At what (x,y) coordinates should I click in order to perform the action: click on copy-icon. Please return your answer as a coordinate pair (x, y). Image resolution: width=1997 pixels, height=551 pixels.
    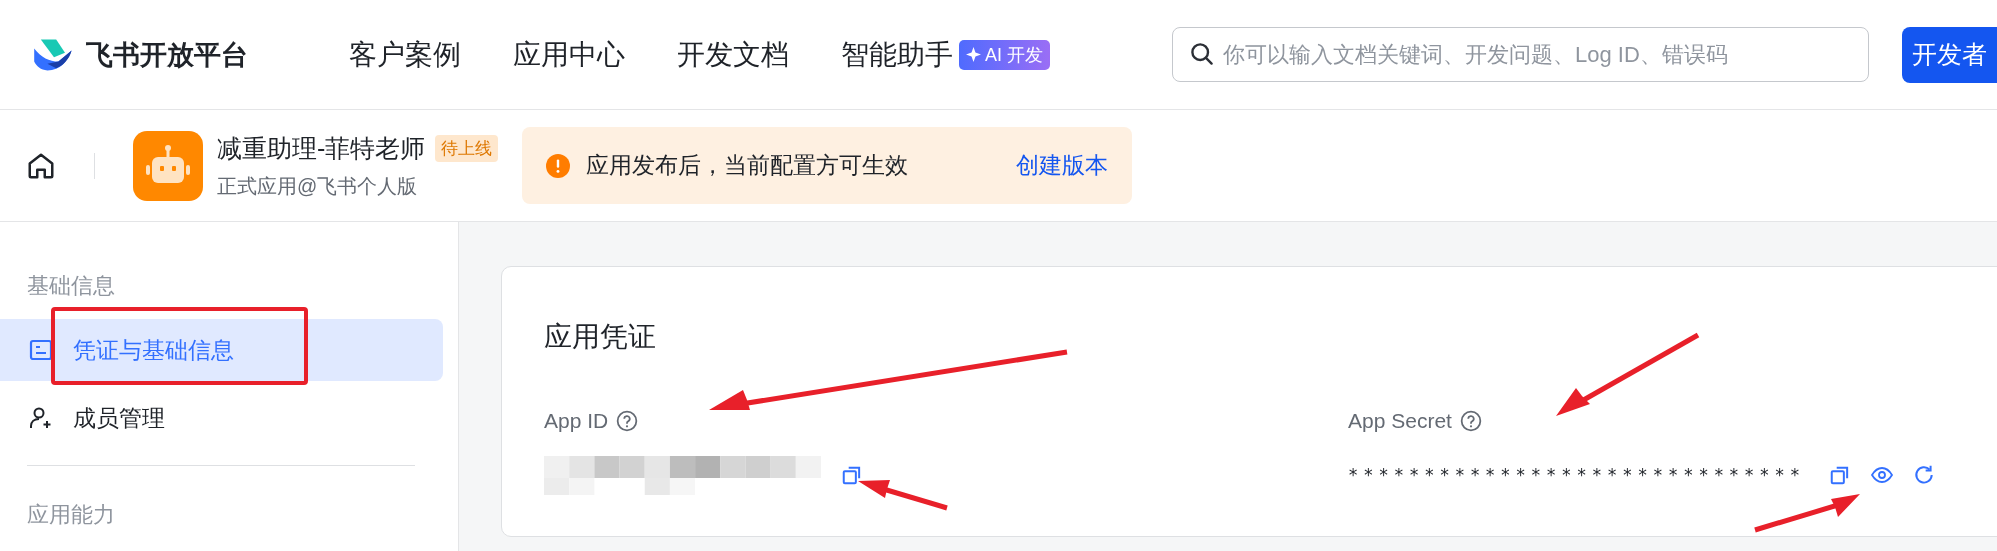
    Looking at the image, I should click on (852, 475).